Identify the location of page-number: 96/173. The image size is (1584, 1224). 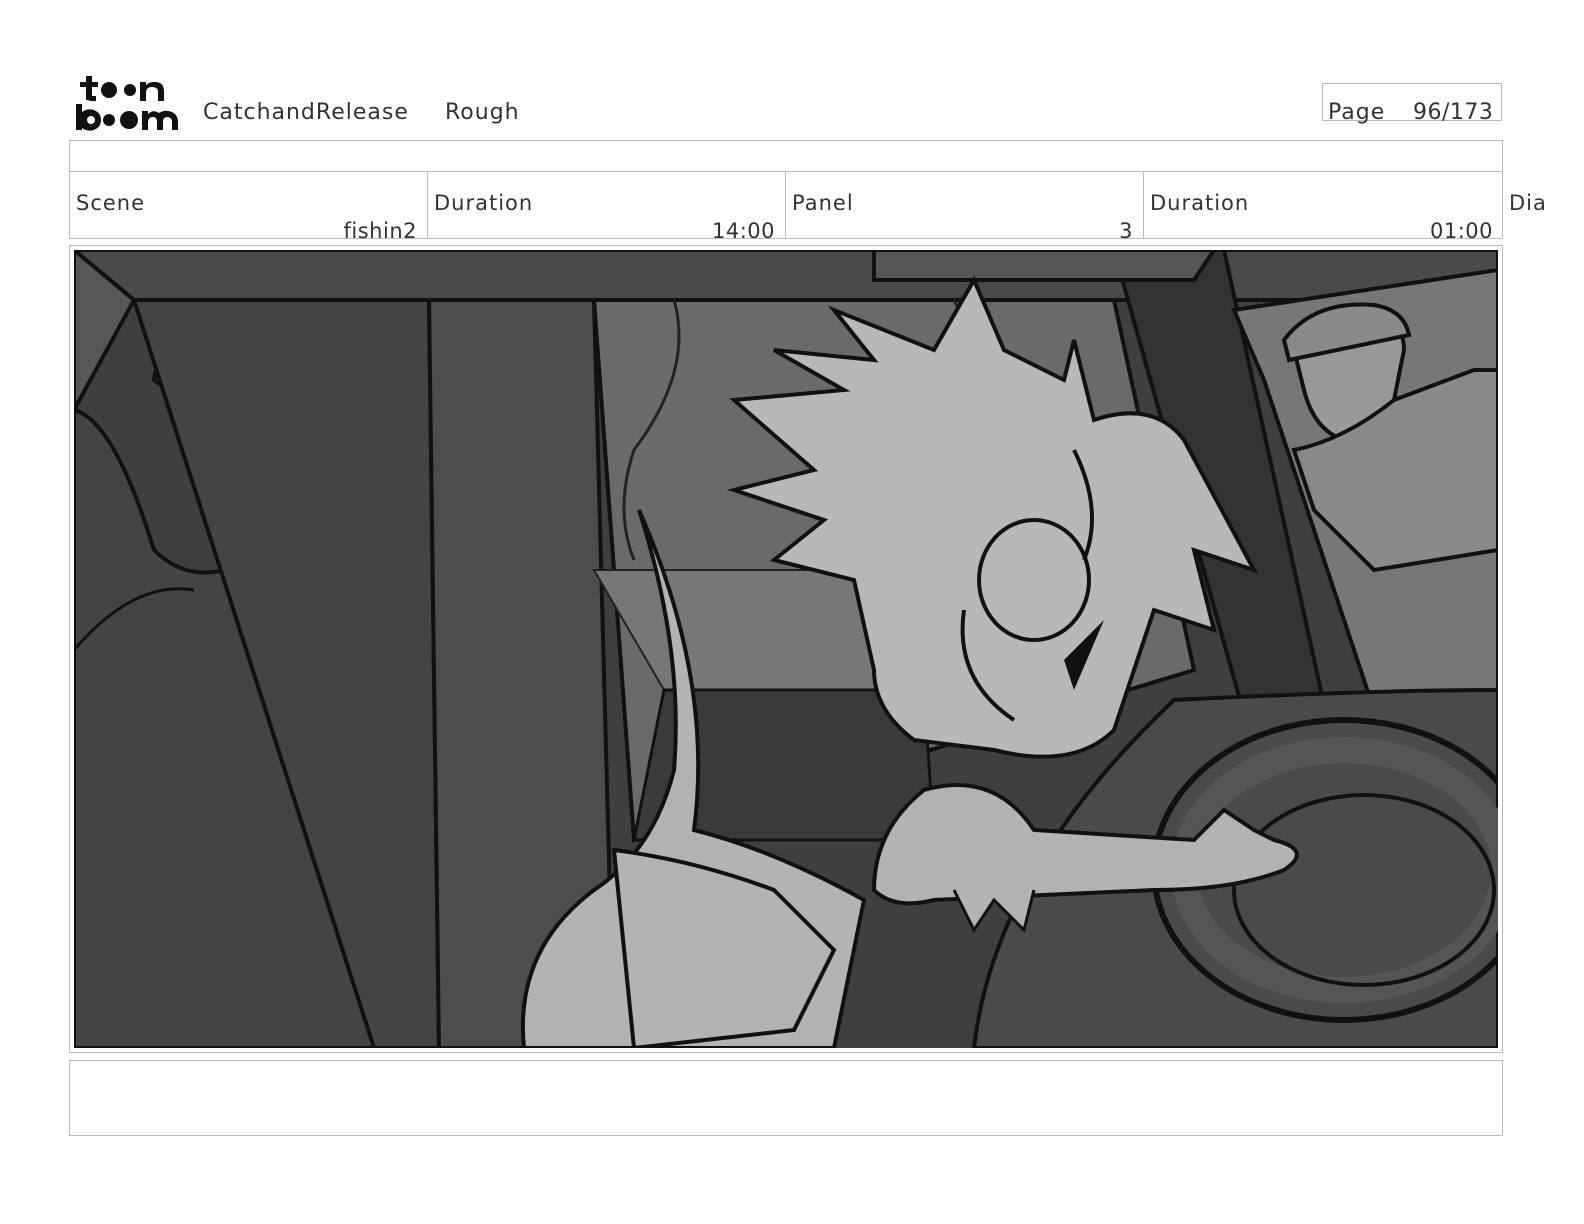
(1453, 112).